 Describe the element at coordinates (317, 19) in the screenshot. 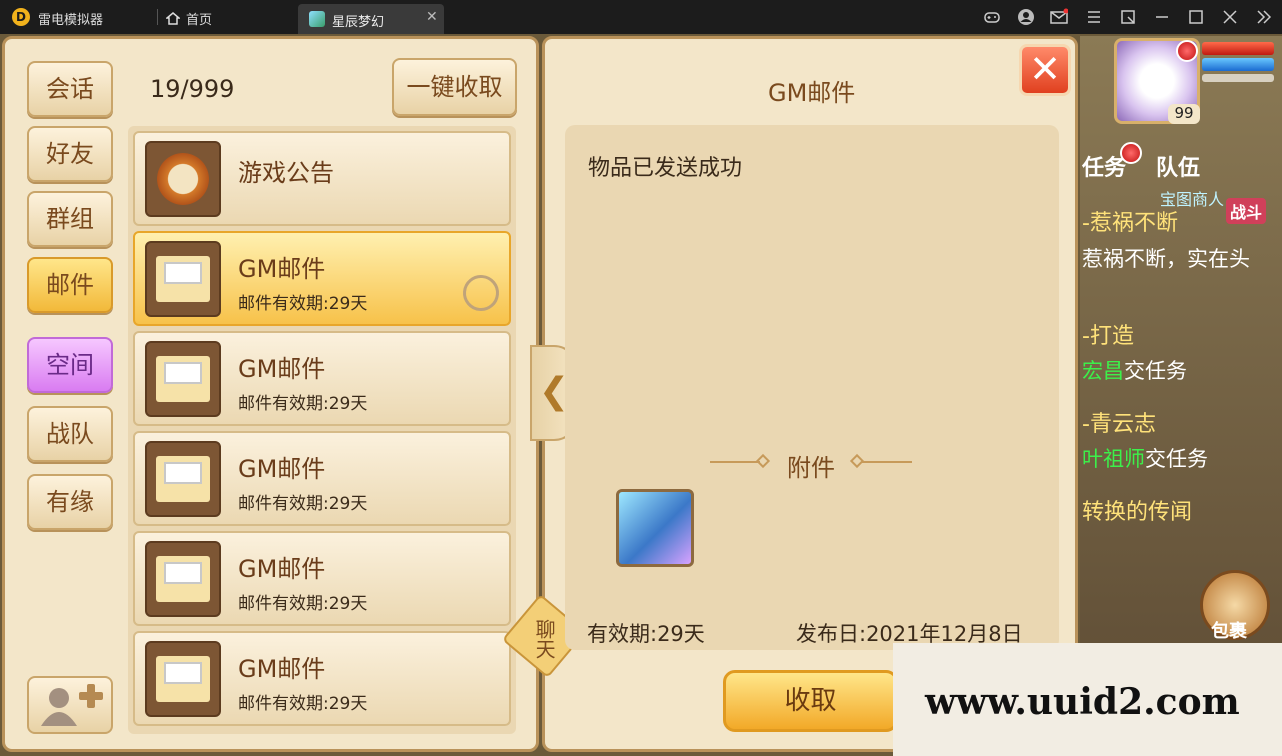

I see `game-app-icon` at that location.